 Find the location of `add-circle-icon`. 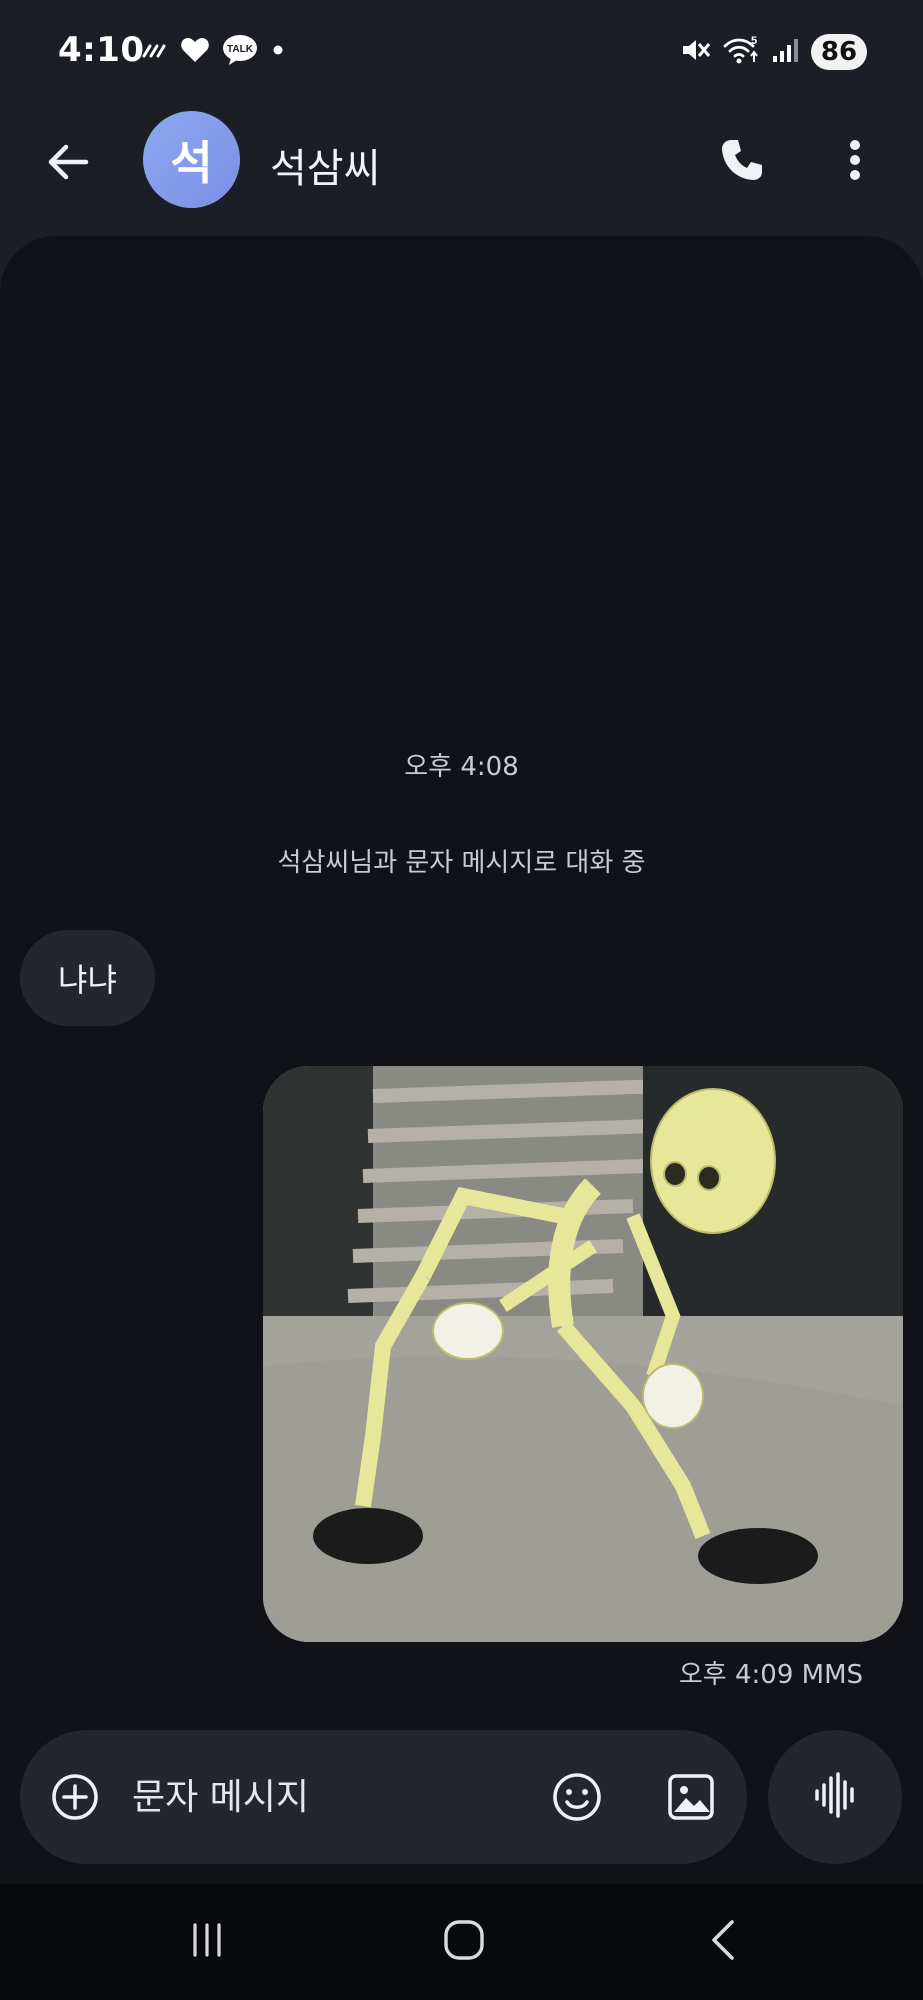

add-circle-icon is located at coordinates (75, 1800).